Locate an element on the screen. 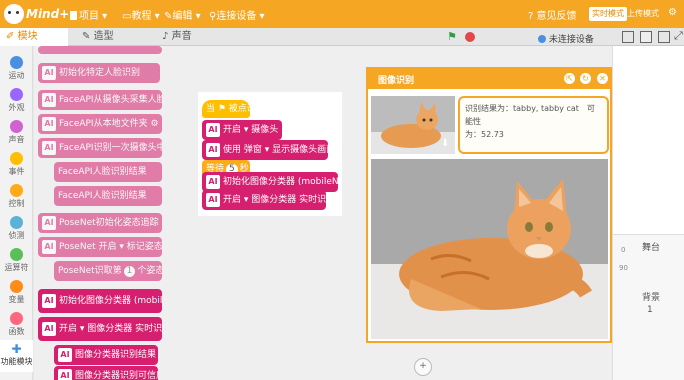  camera-thumbnail: ⬇ is located at coordinates (413, 125).